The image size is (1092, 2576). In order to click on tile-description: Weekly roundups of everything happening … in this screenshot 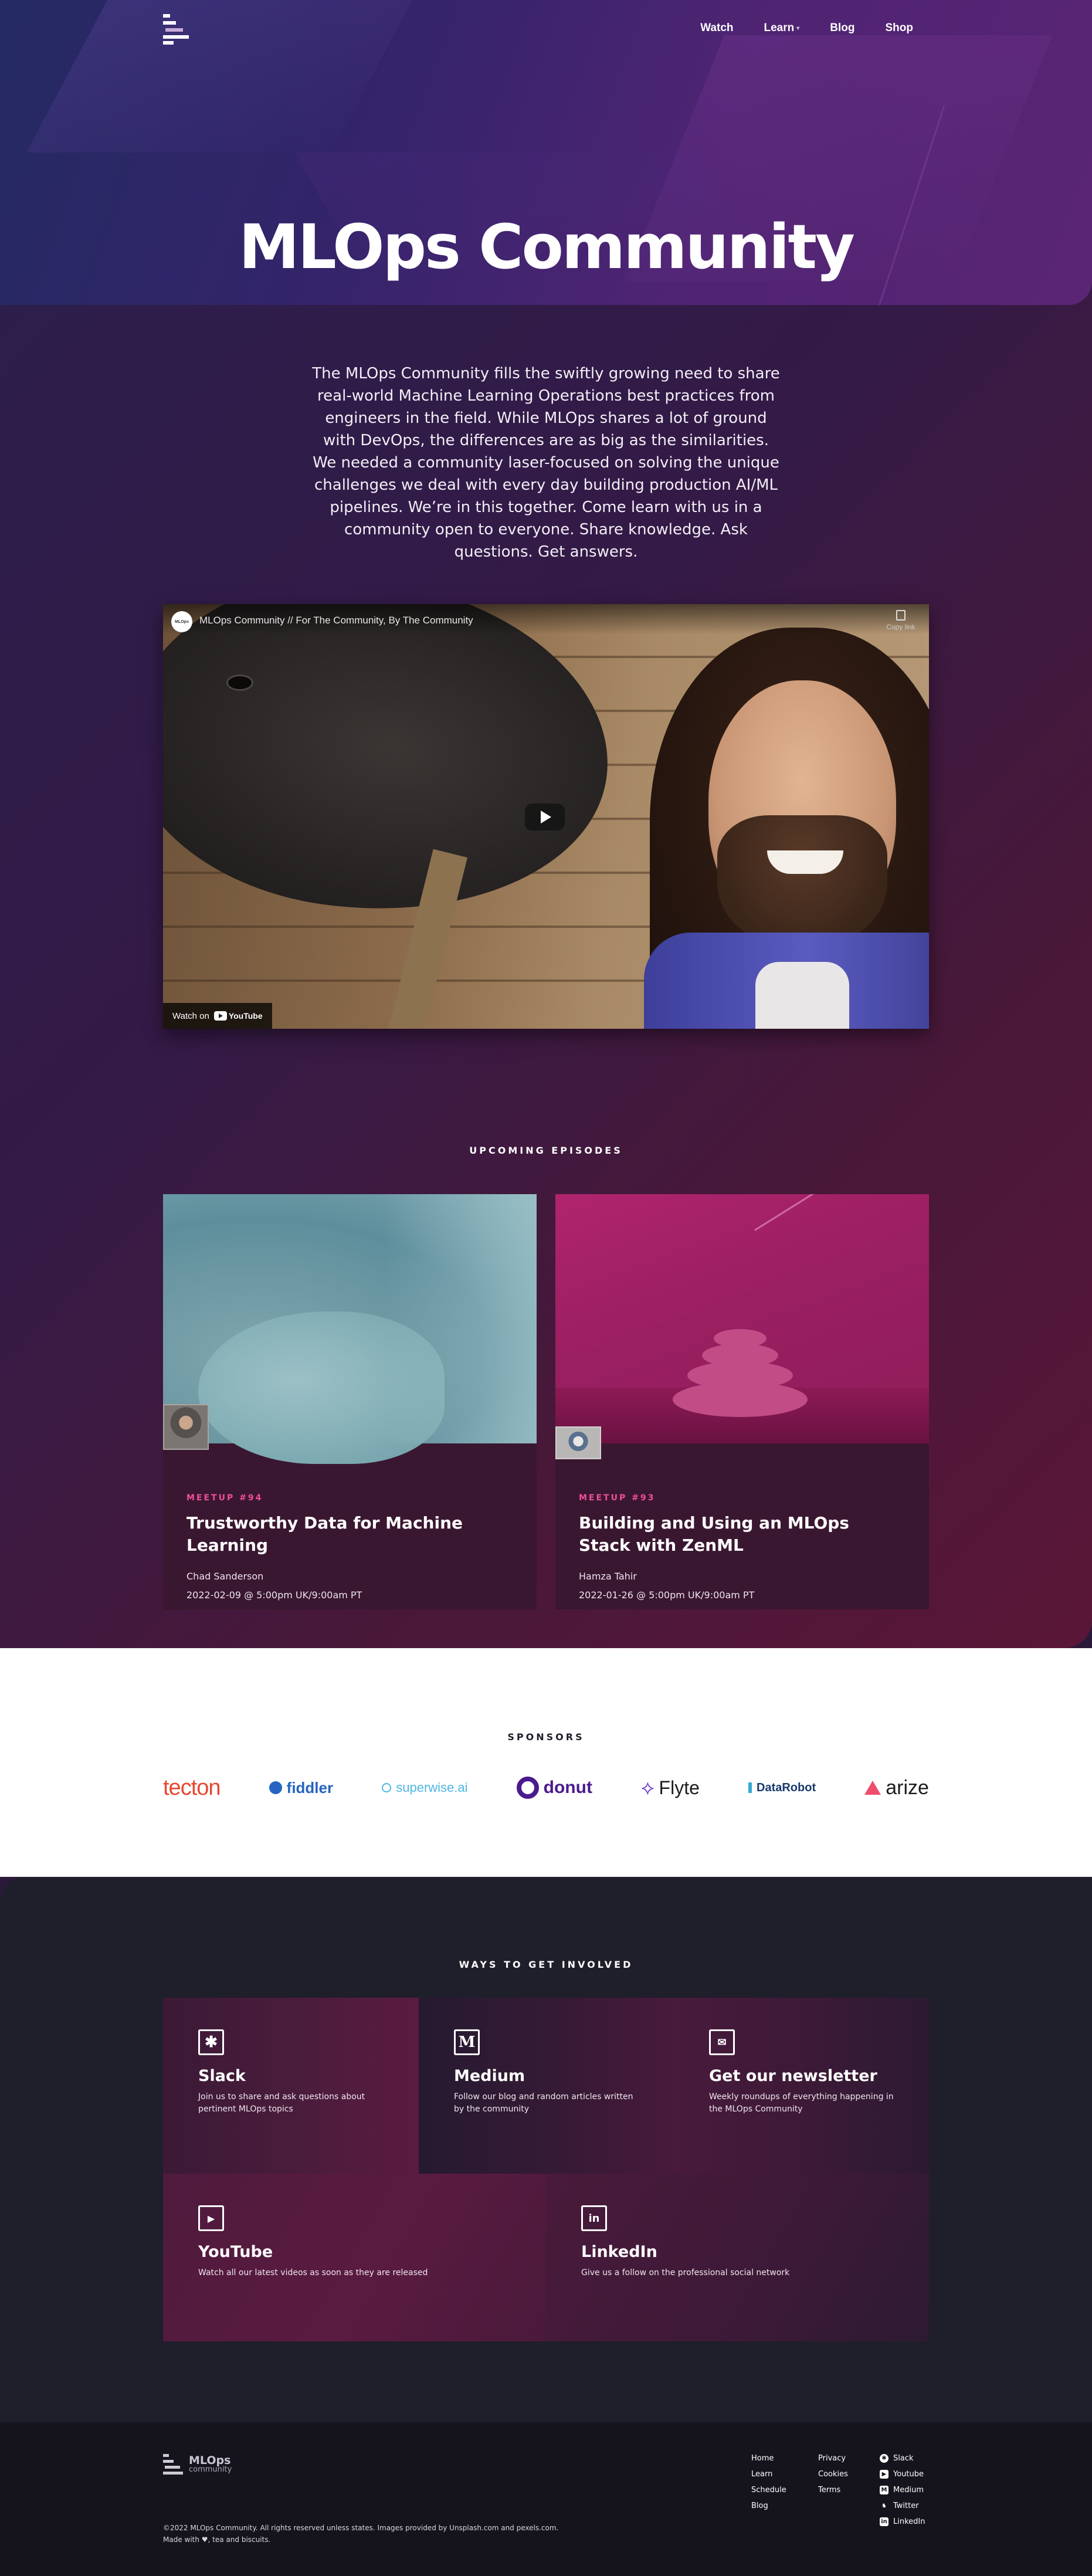, I will do `click(801, 2103)`.